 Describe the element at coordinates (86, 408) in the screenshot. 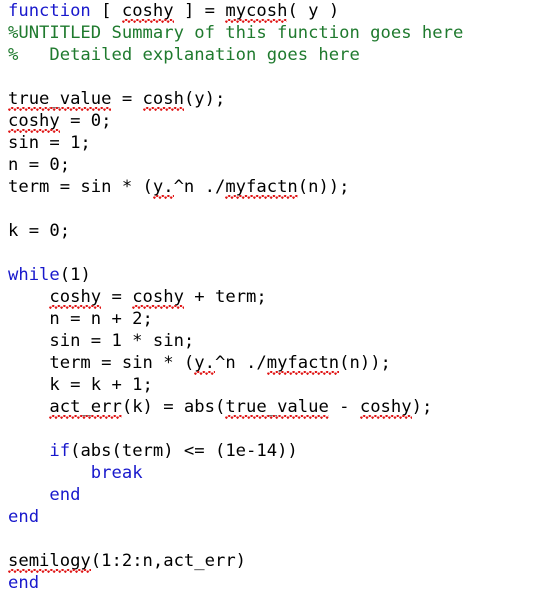

I see `code-token-flagged: act_err` at that location.